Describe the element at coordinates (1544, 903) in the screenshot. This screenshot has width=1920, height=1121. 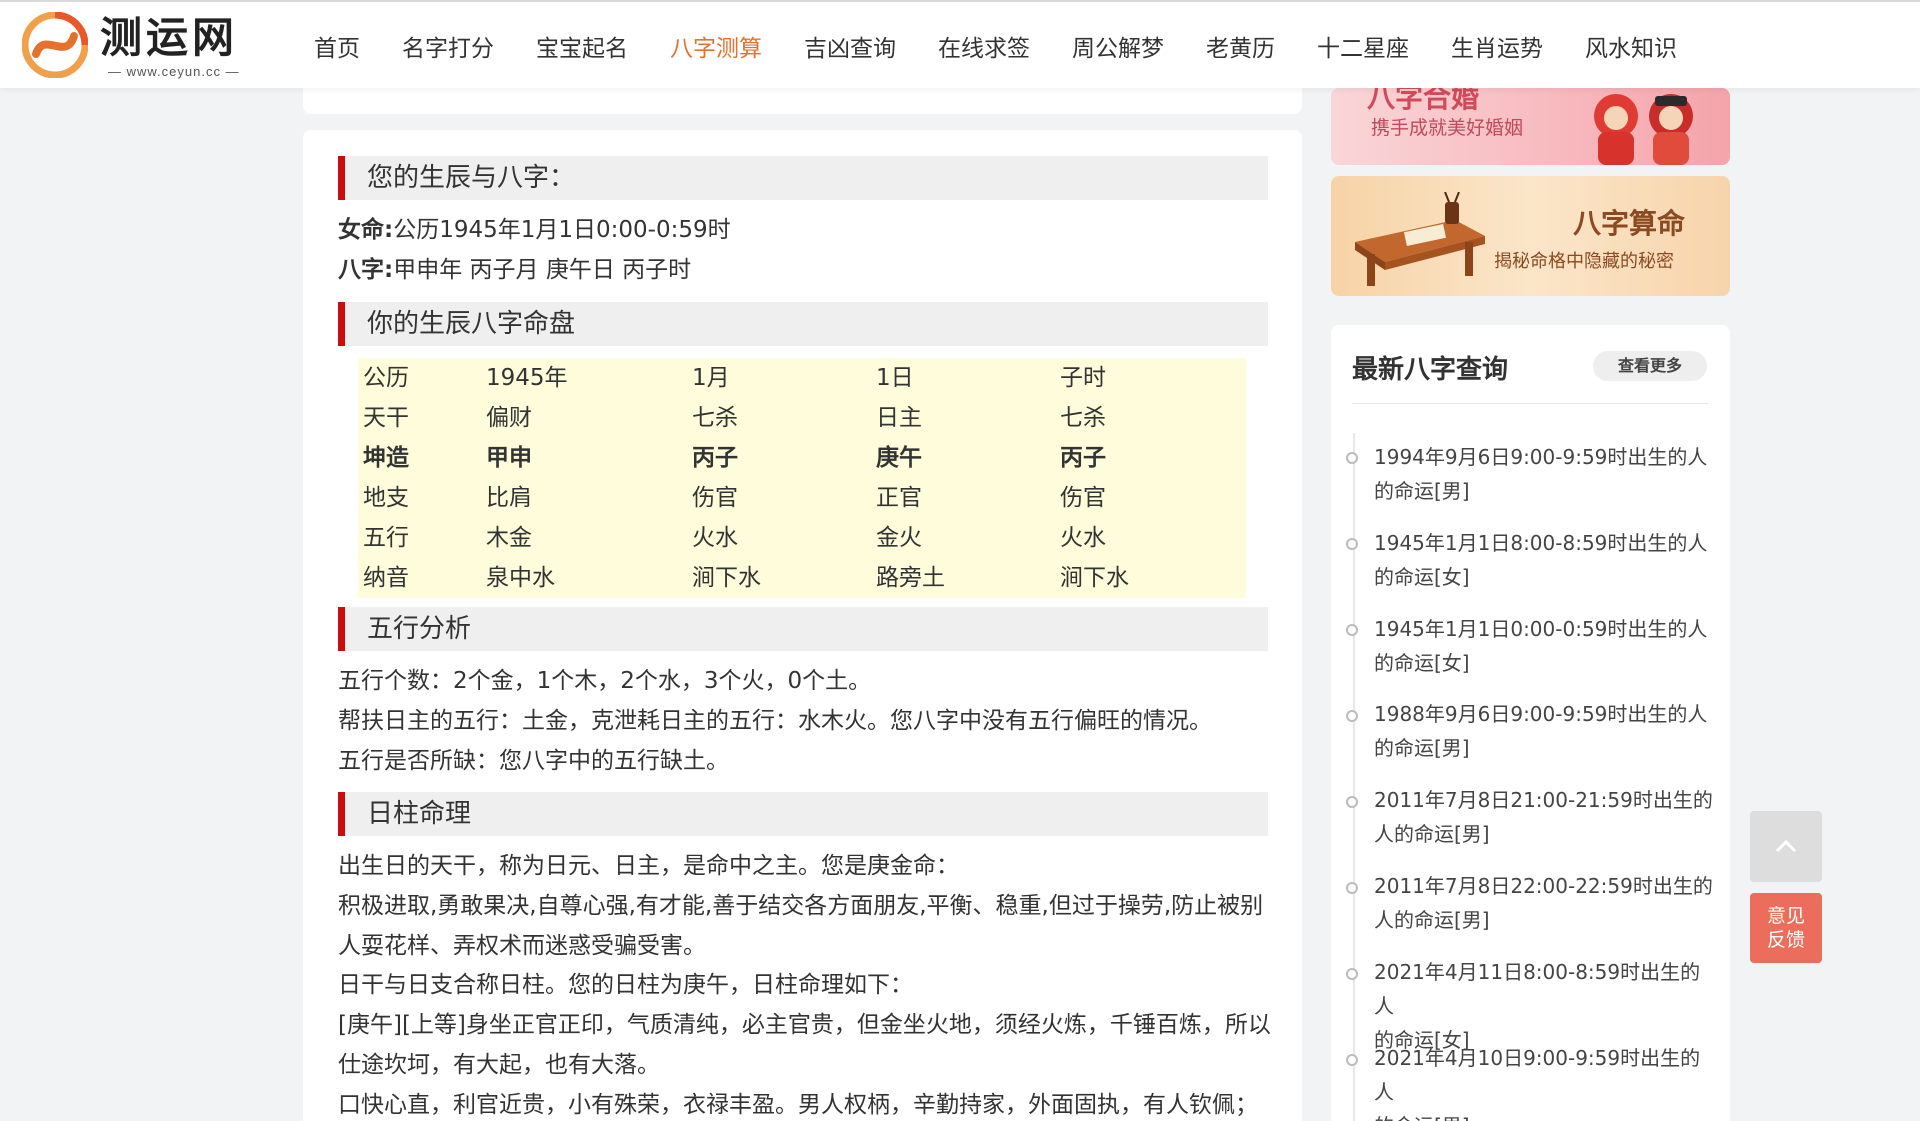
I see `list-item: 2011年7月8日22:00-22:59时出生的 人的命运[男]` at that location.